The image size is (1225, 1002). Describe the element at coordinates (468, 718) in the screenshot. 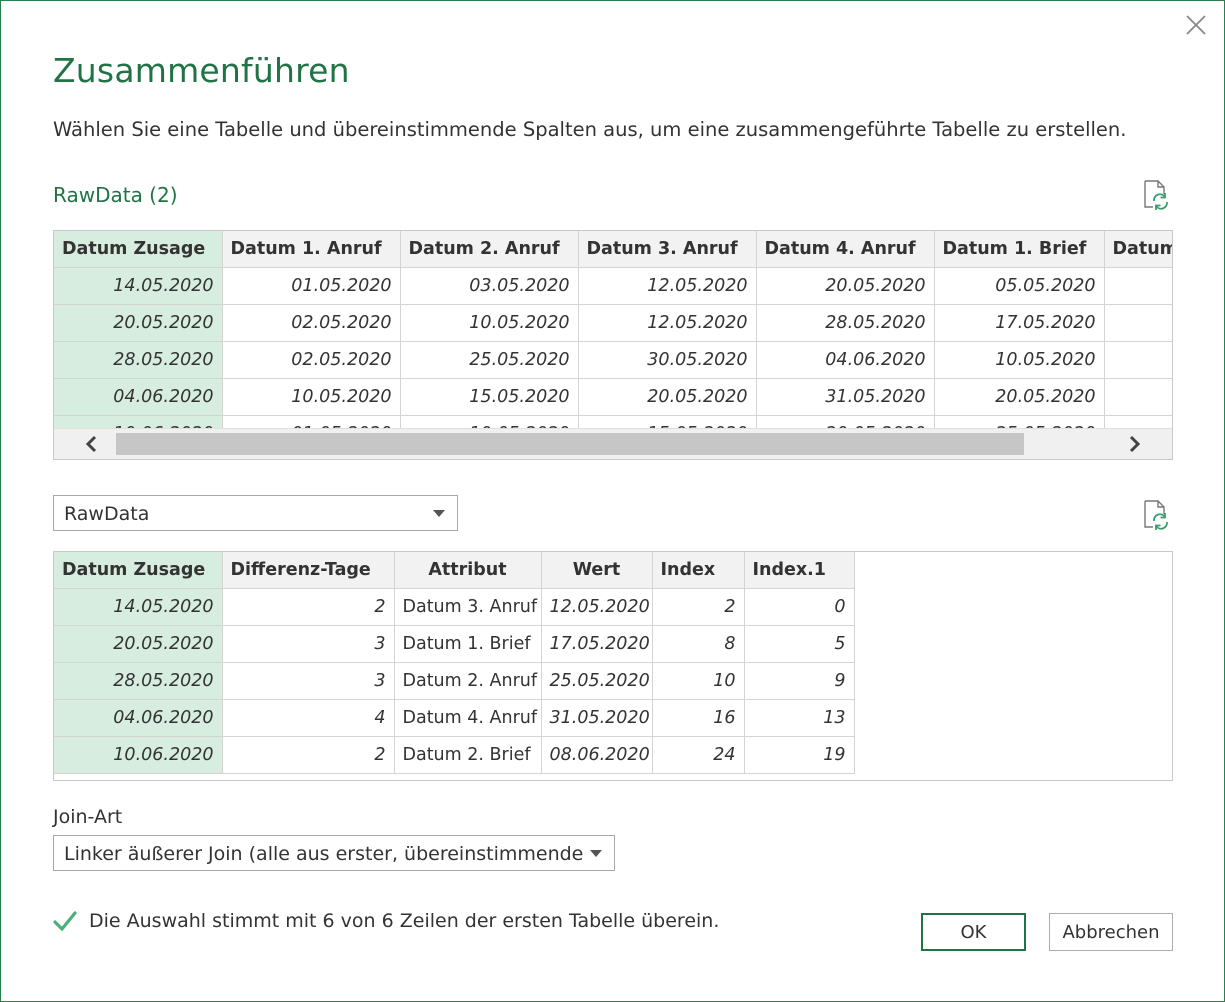

I see `table-cell: Datum 4. Anruf` at that location.